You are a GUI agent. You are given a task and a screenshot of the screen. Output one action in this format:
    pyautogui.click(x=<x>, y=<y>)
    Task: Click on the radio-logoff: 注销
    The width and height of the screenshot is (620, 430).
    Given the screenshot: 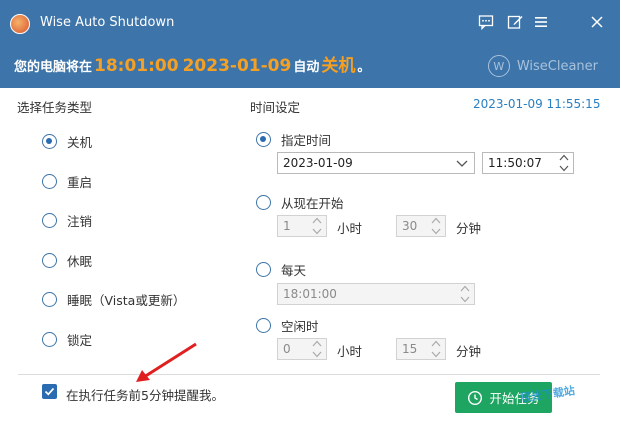 What is the action you would take?
    pyautogui.click(x=67, y=220)
    